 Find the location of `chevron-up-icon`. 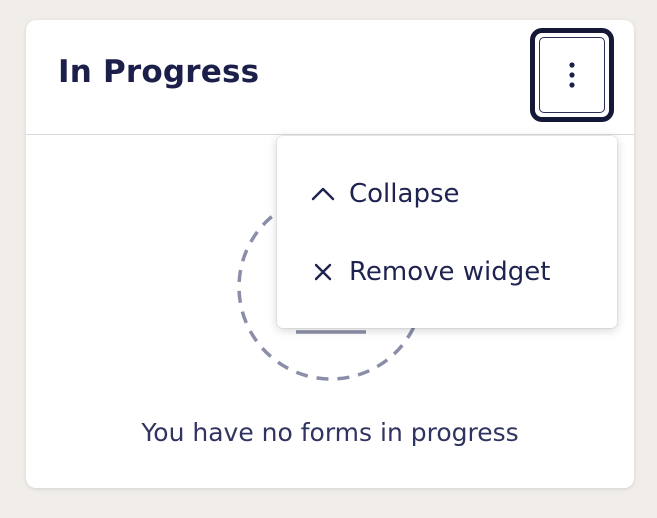

chevron-up-icon is located at coordinates (323, 194).